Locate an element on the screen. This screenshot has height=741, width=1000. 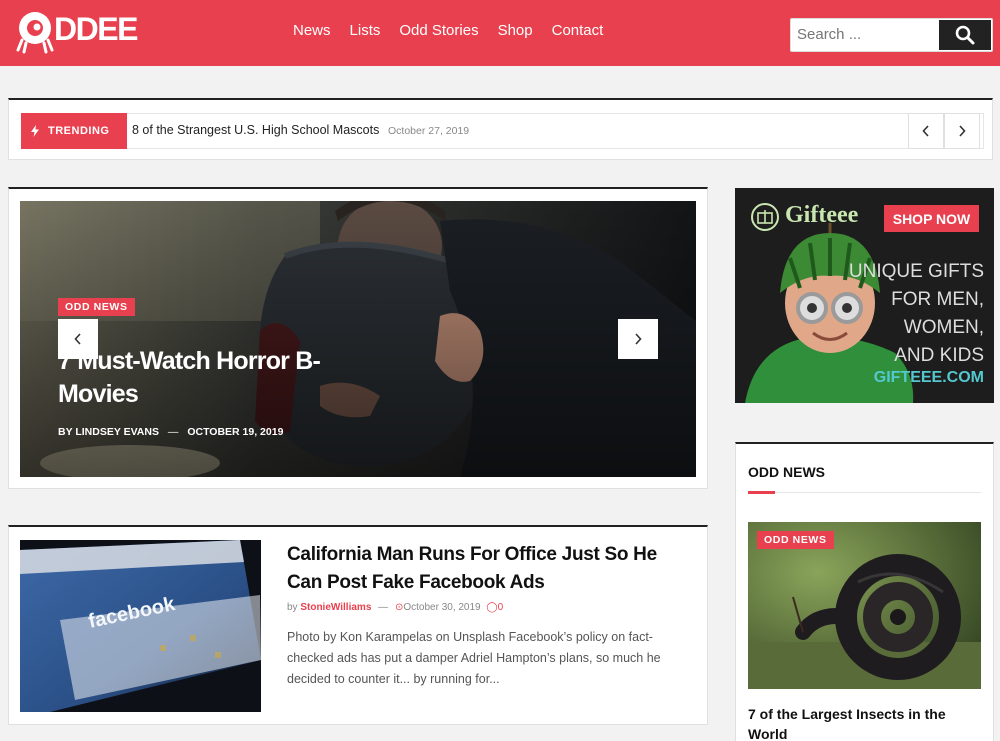
widget-category-badge: ODD NEWS is located at coordinates (795, 540).